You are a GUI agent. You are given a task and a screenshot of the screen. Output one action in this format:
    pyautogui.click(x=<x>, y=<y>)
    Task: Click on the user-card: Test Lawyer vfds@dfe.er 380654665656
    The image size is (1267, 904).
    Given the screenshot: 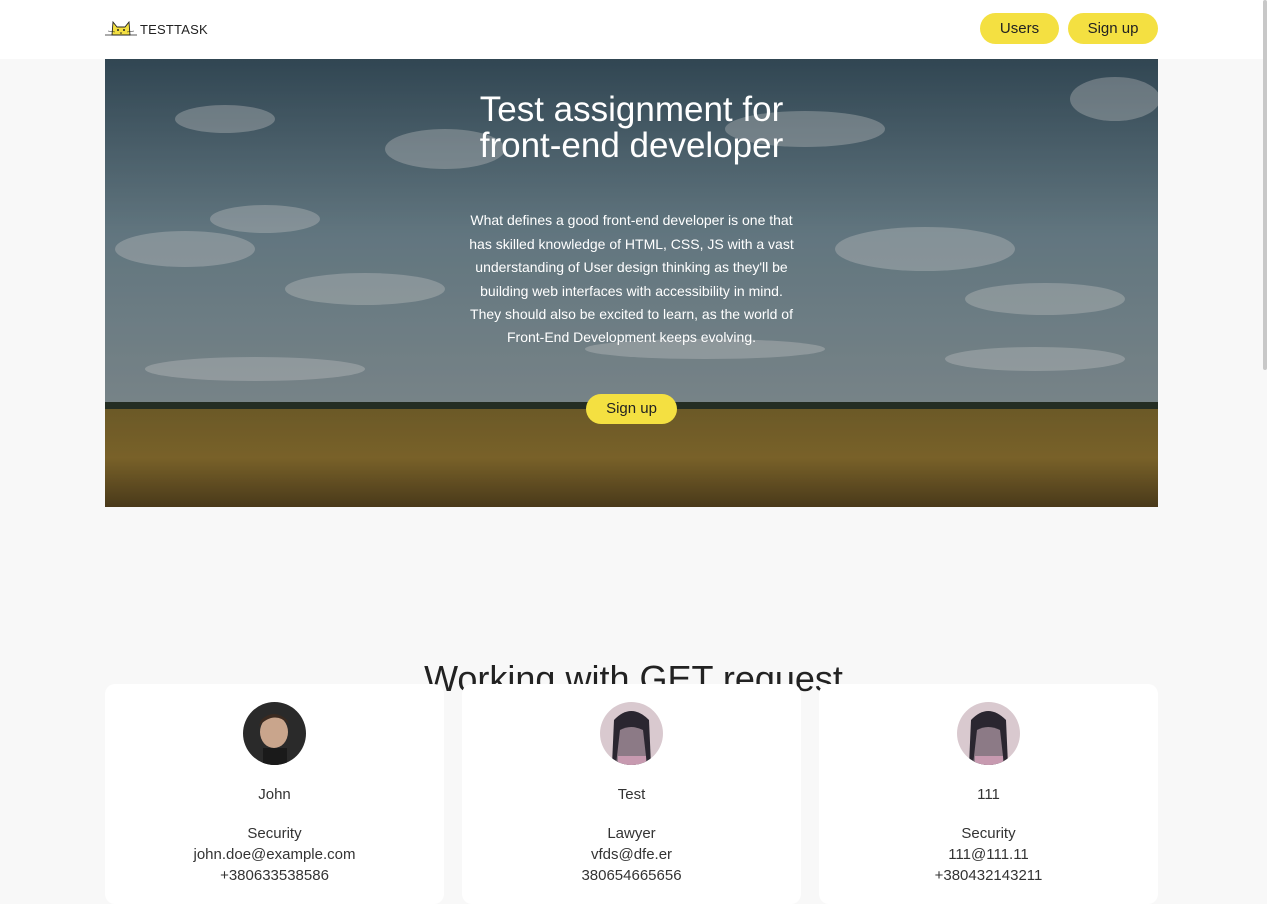 What is the action you would take?
    pyautogui.click(x=631, y=794)
    